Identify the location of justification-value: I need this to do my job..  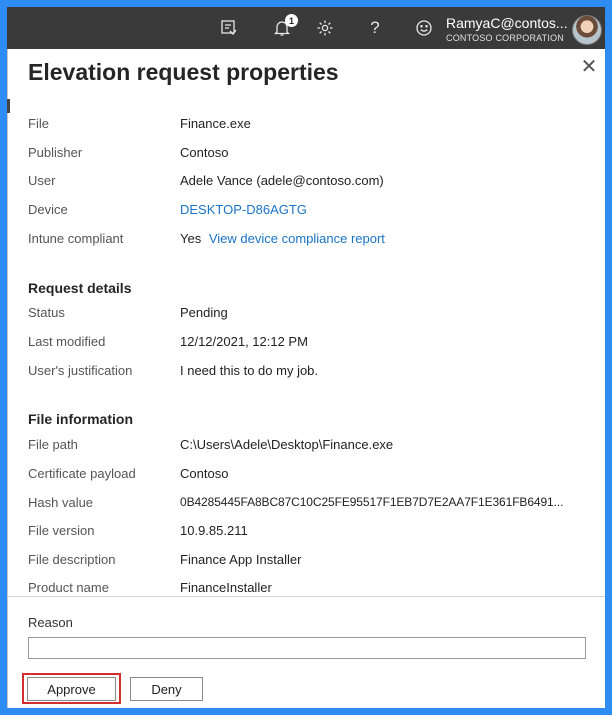
(249, 370).